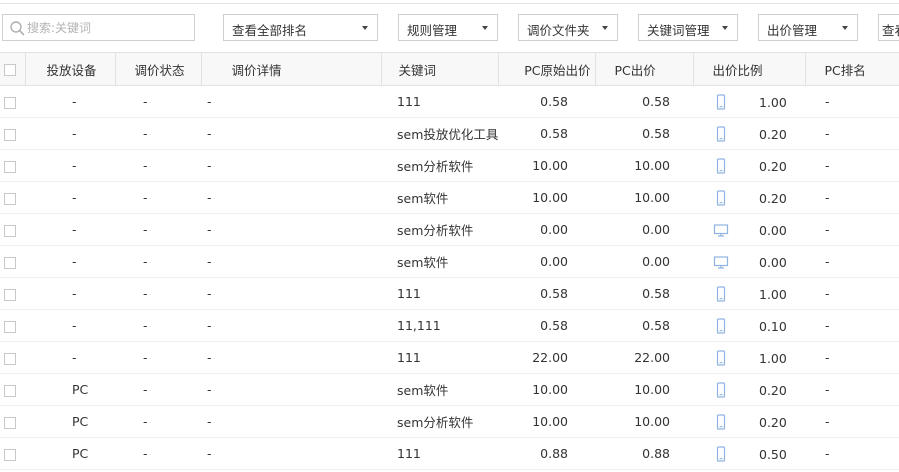  Describe the element at coordinates (449, 3) in the screenshot. I see `top-divider` at that location.